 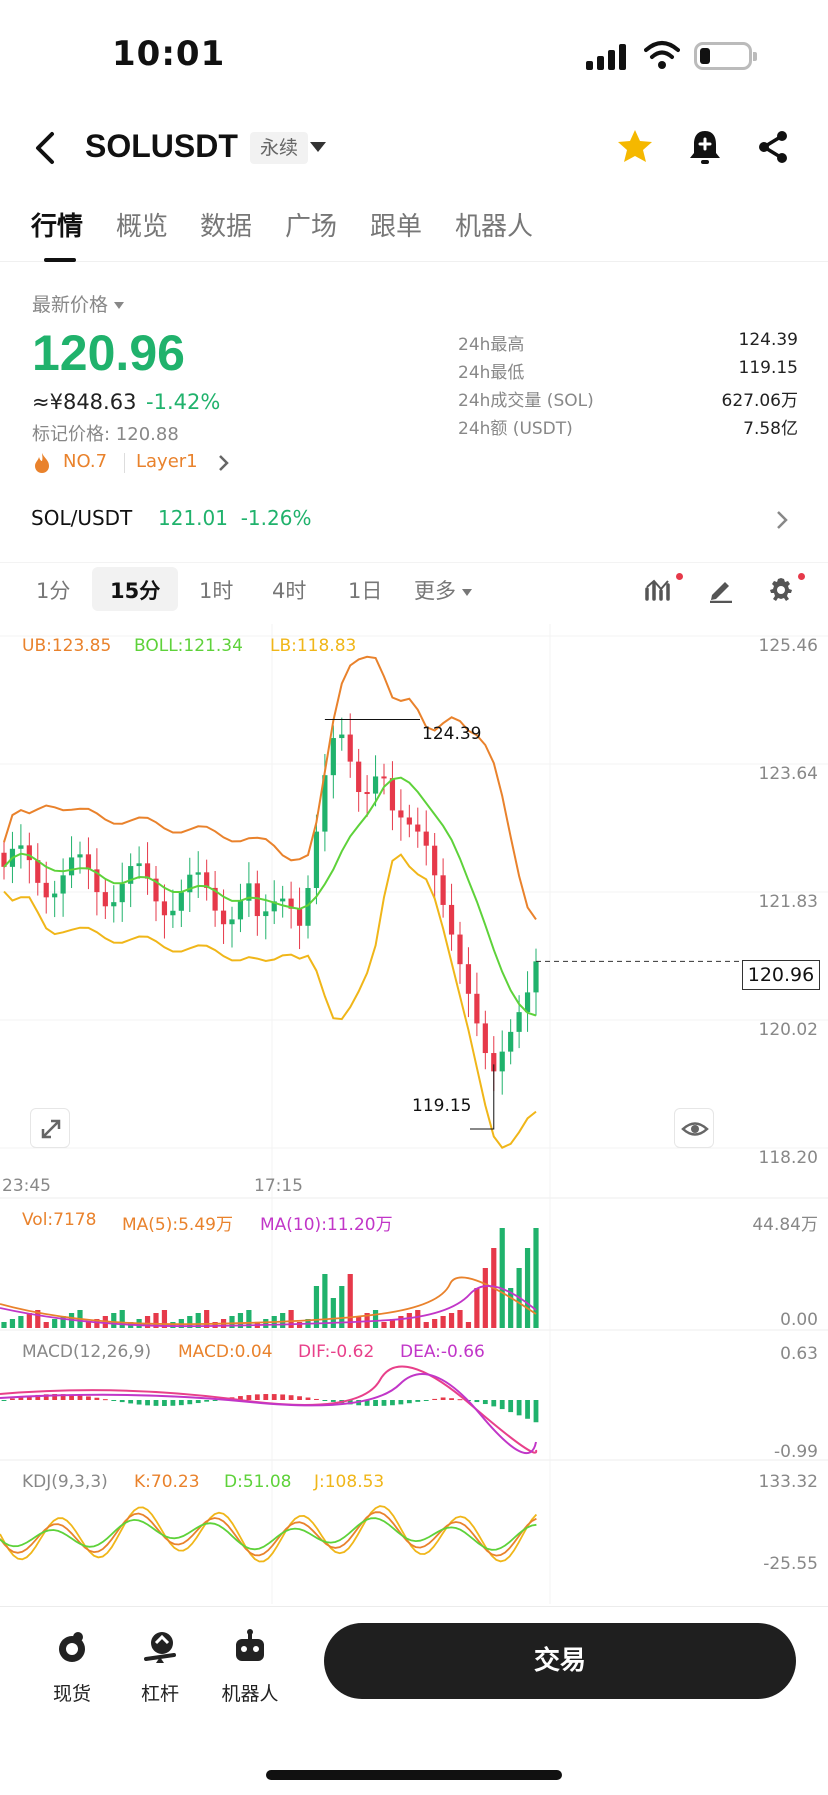 What do you see at coordinates (396, 224) in the screenshot?
I see `tab-copy-trading: 跟单` at bounding box center [396, 224].